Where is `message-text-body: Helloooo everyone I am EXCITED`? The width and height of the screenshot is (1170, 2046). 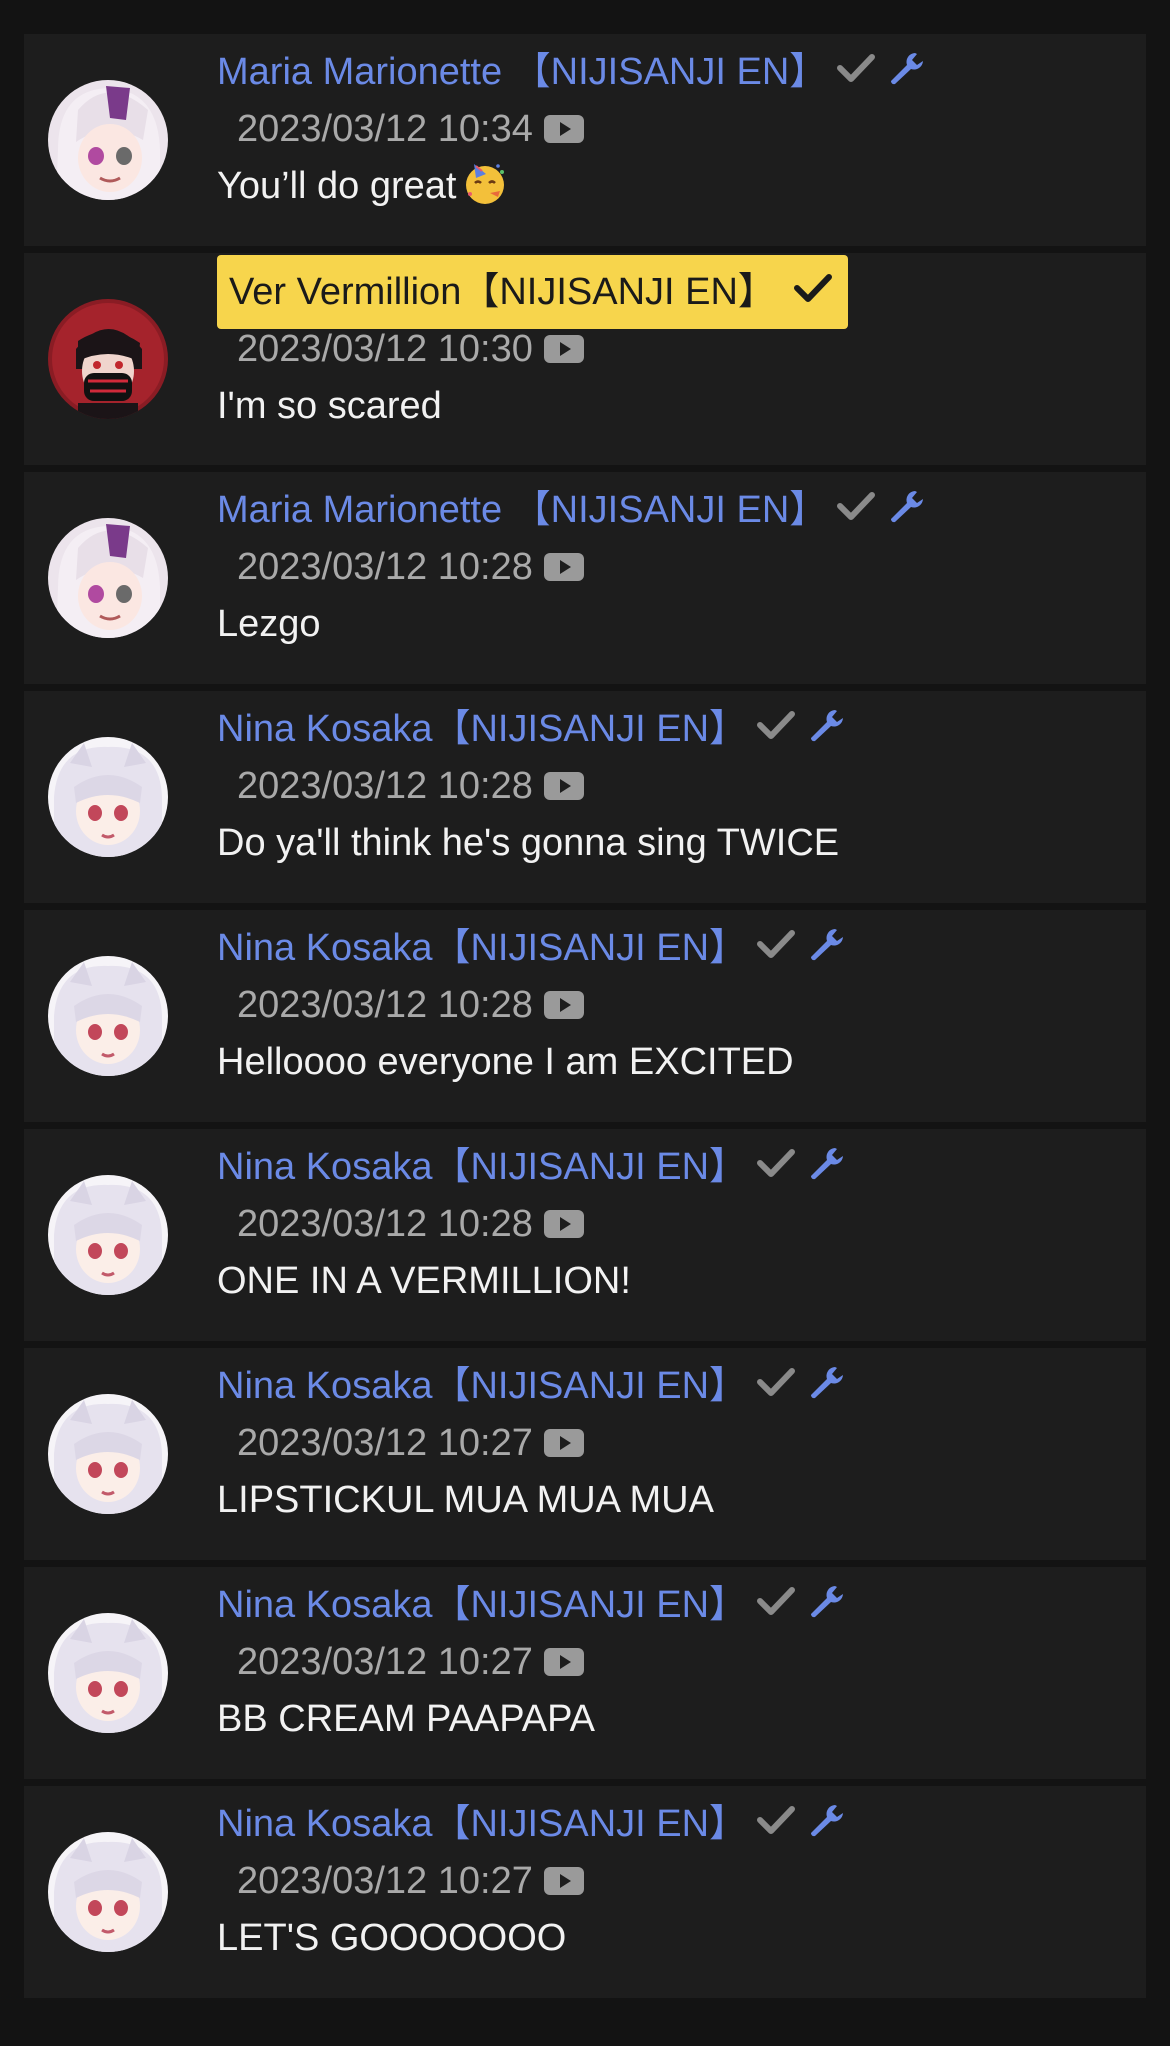
message-text-body: Helloooo everyone I am EXCITED is located at coordinates (505, 1062).